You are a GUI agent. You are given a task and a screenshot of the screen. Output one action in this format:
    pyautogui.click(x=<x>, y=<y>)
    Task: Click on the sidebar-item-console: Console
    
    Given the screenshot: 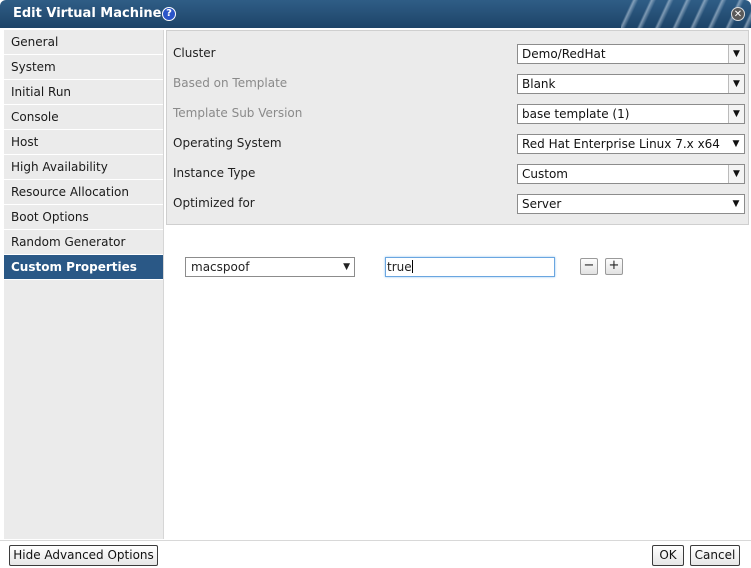 What is the action you would take?
    pyautogui.click(x=83, y=117)
    